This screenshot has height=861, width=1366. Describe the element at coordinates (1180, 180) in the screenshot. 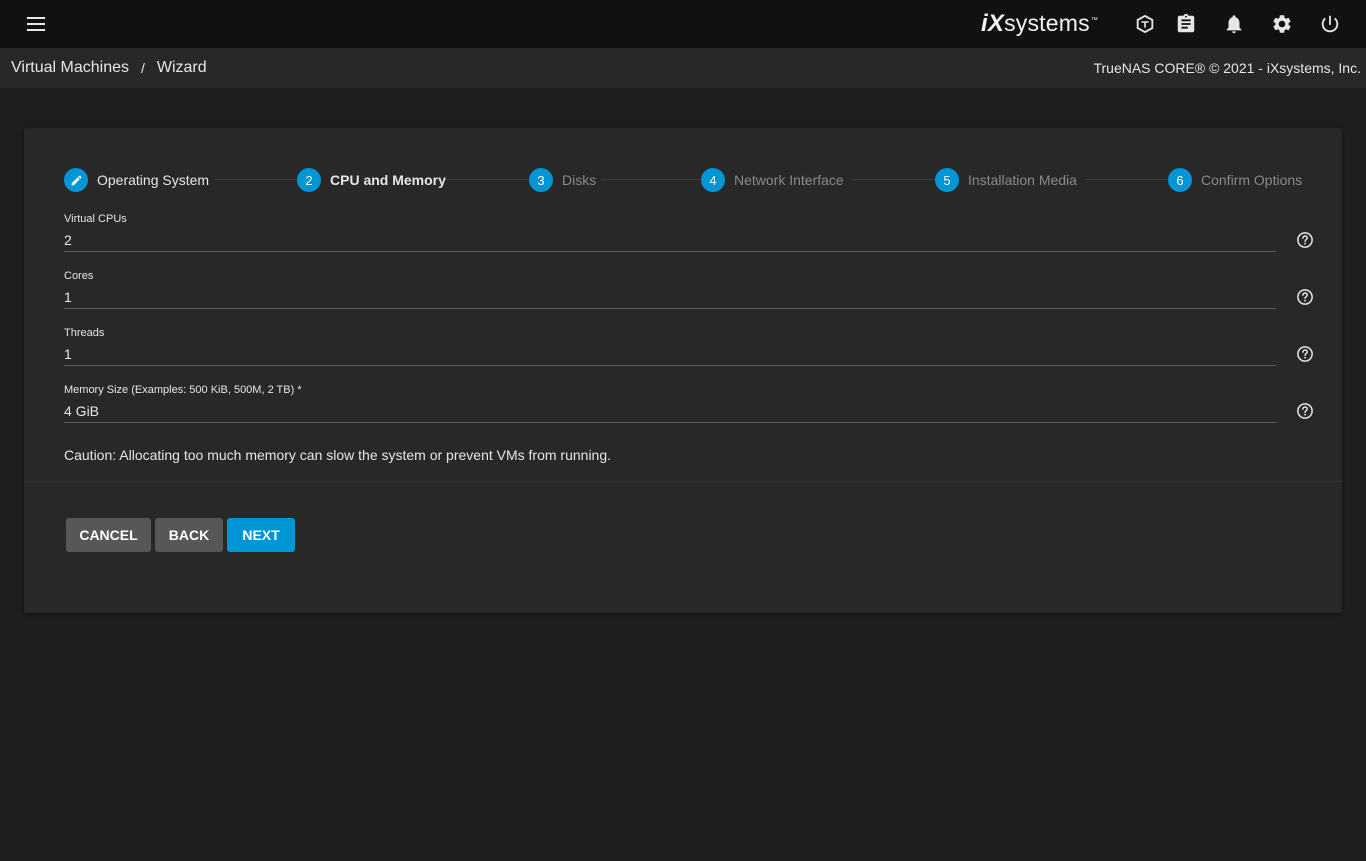

I see `step-number: 6` at that location.